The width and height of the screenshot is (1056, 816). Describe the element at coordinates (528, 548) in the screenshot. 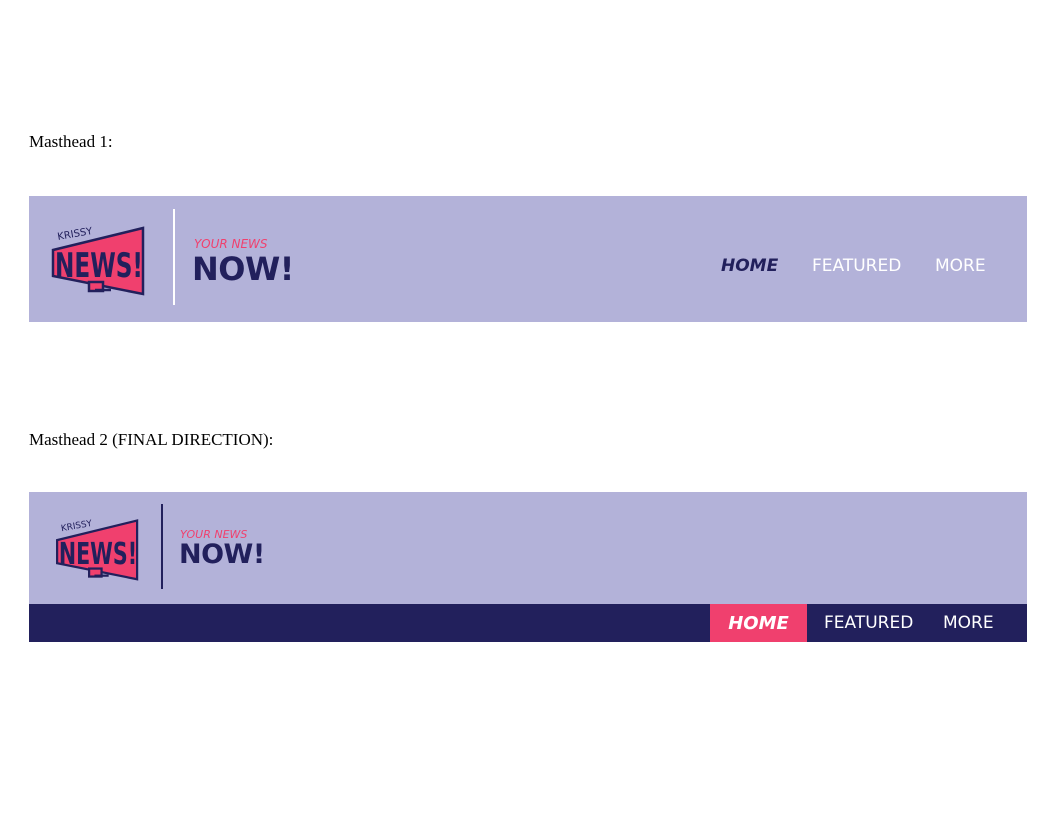

I see `masthead-2: KRISSY NEWS! YOUR NEWS NOW!` at that location.